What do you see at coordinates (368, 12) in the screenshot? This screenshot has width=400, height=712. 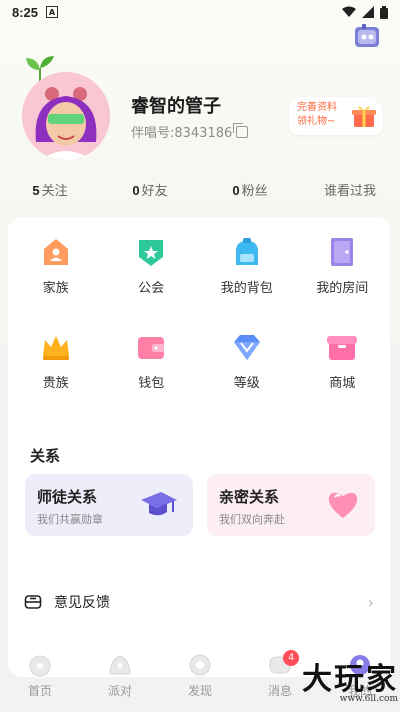 I see `signal-icon` at bounding box center [368, 12].